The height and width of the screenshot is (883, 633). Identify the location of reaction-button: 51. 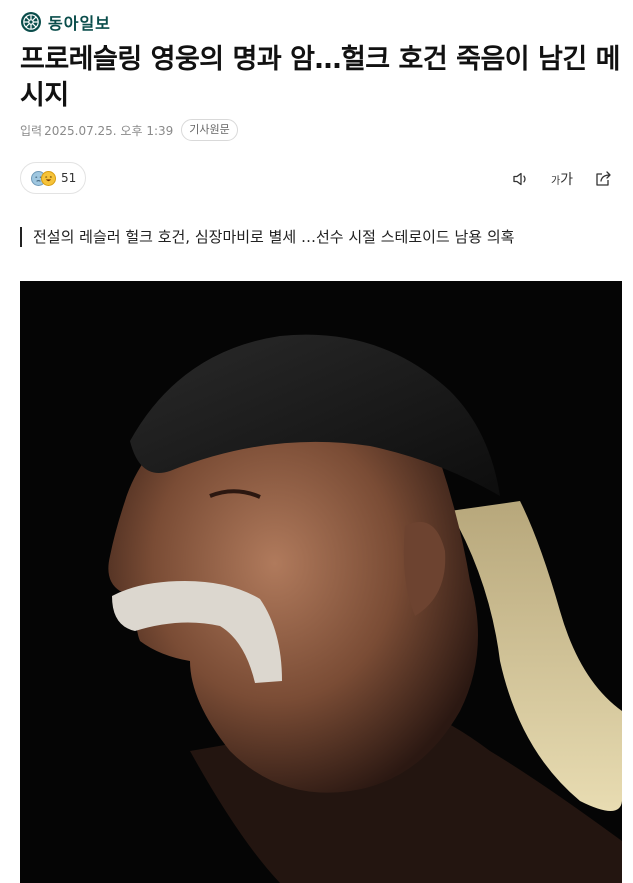
(53, 178).